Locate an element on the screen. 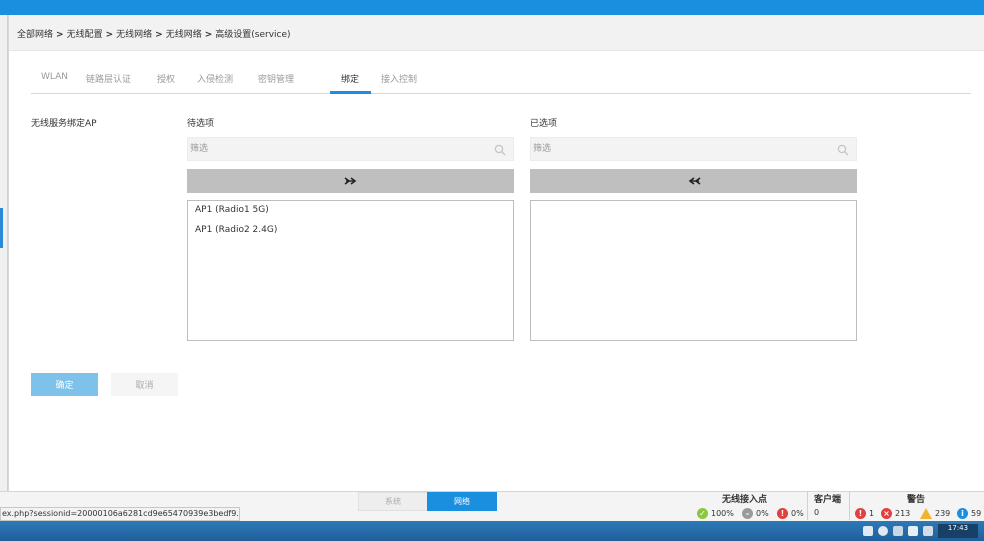 This screenshot has width=984, height=541. ap-offline-value: 0% is located at coordinates (762, 513).